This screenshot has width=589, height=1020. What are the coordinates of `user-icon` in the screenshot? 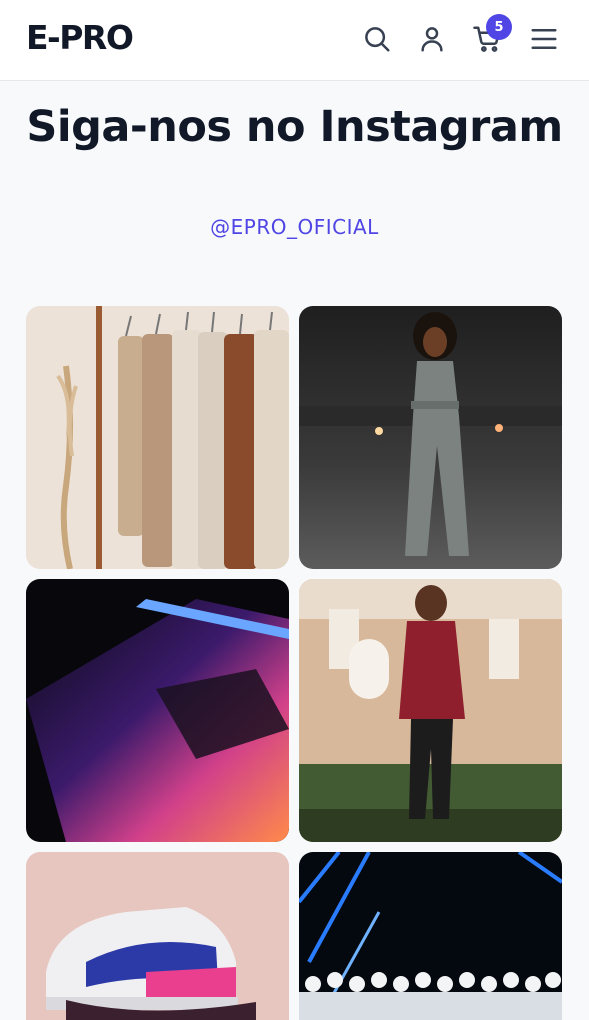 It's located at (432, 39).